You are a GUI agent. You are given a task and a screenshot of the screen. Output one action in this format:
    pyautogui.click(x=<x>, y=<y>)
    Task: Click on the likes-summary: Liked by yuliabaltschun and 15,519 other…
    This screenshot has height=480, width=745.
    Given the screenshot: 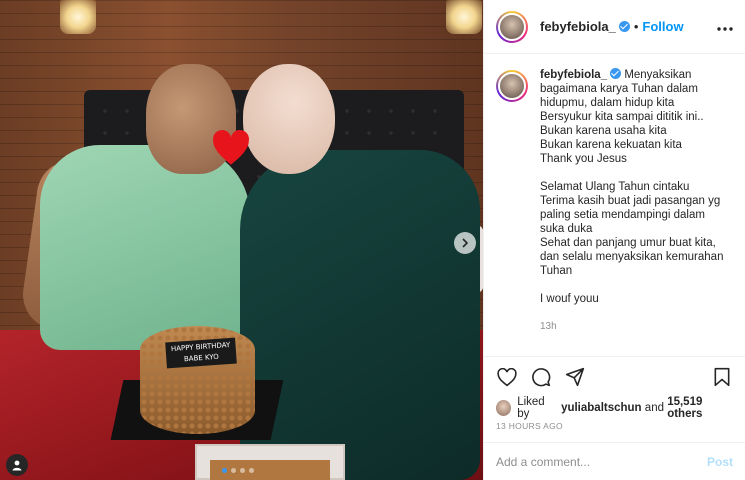 What is the action you would take?
    pyautogui.click(x=616, y=408)
    